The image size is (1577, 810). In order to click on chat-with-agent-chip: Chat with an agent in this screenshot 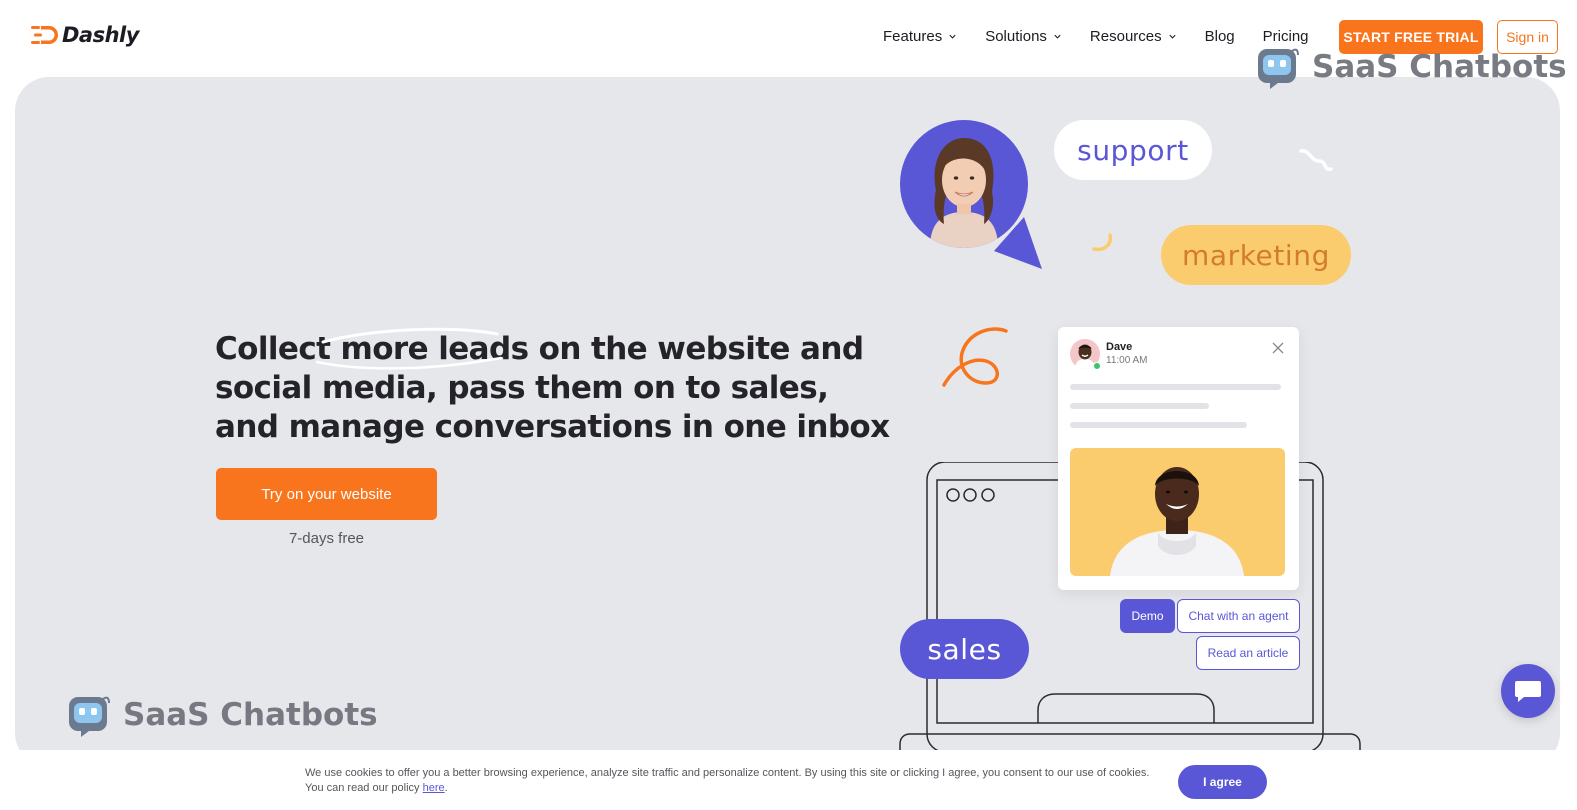, I will do `click(1238, 616)`.